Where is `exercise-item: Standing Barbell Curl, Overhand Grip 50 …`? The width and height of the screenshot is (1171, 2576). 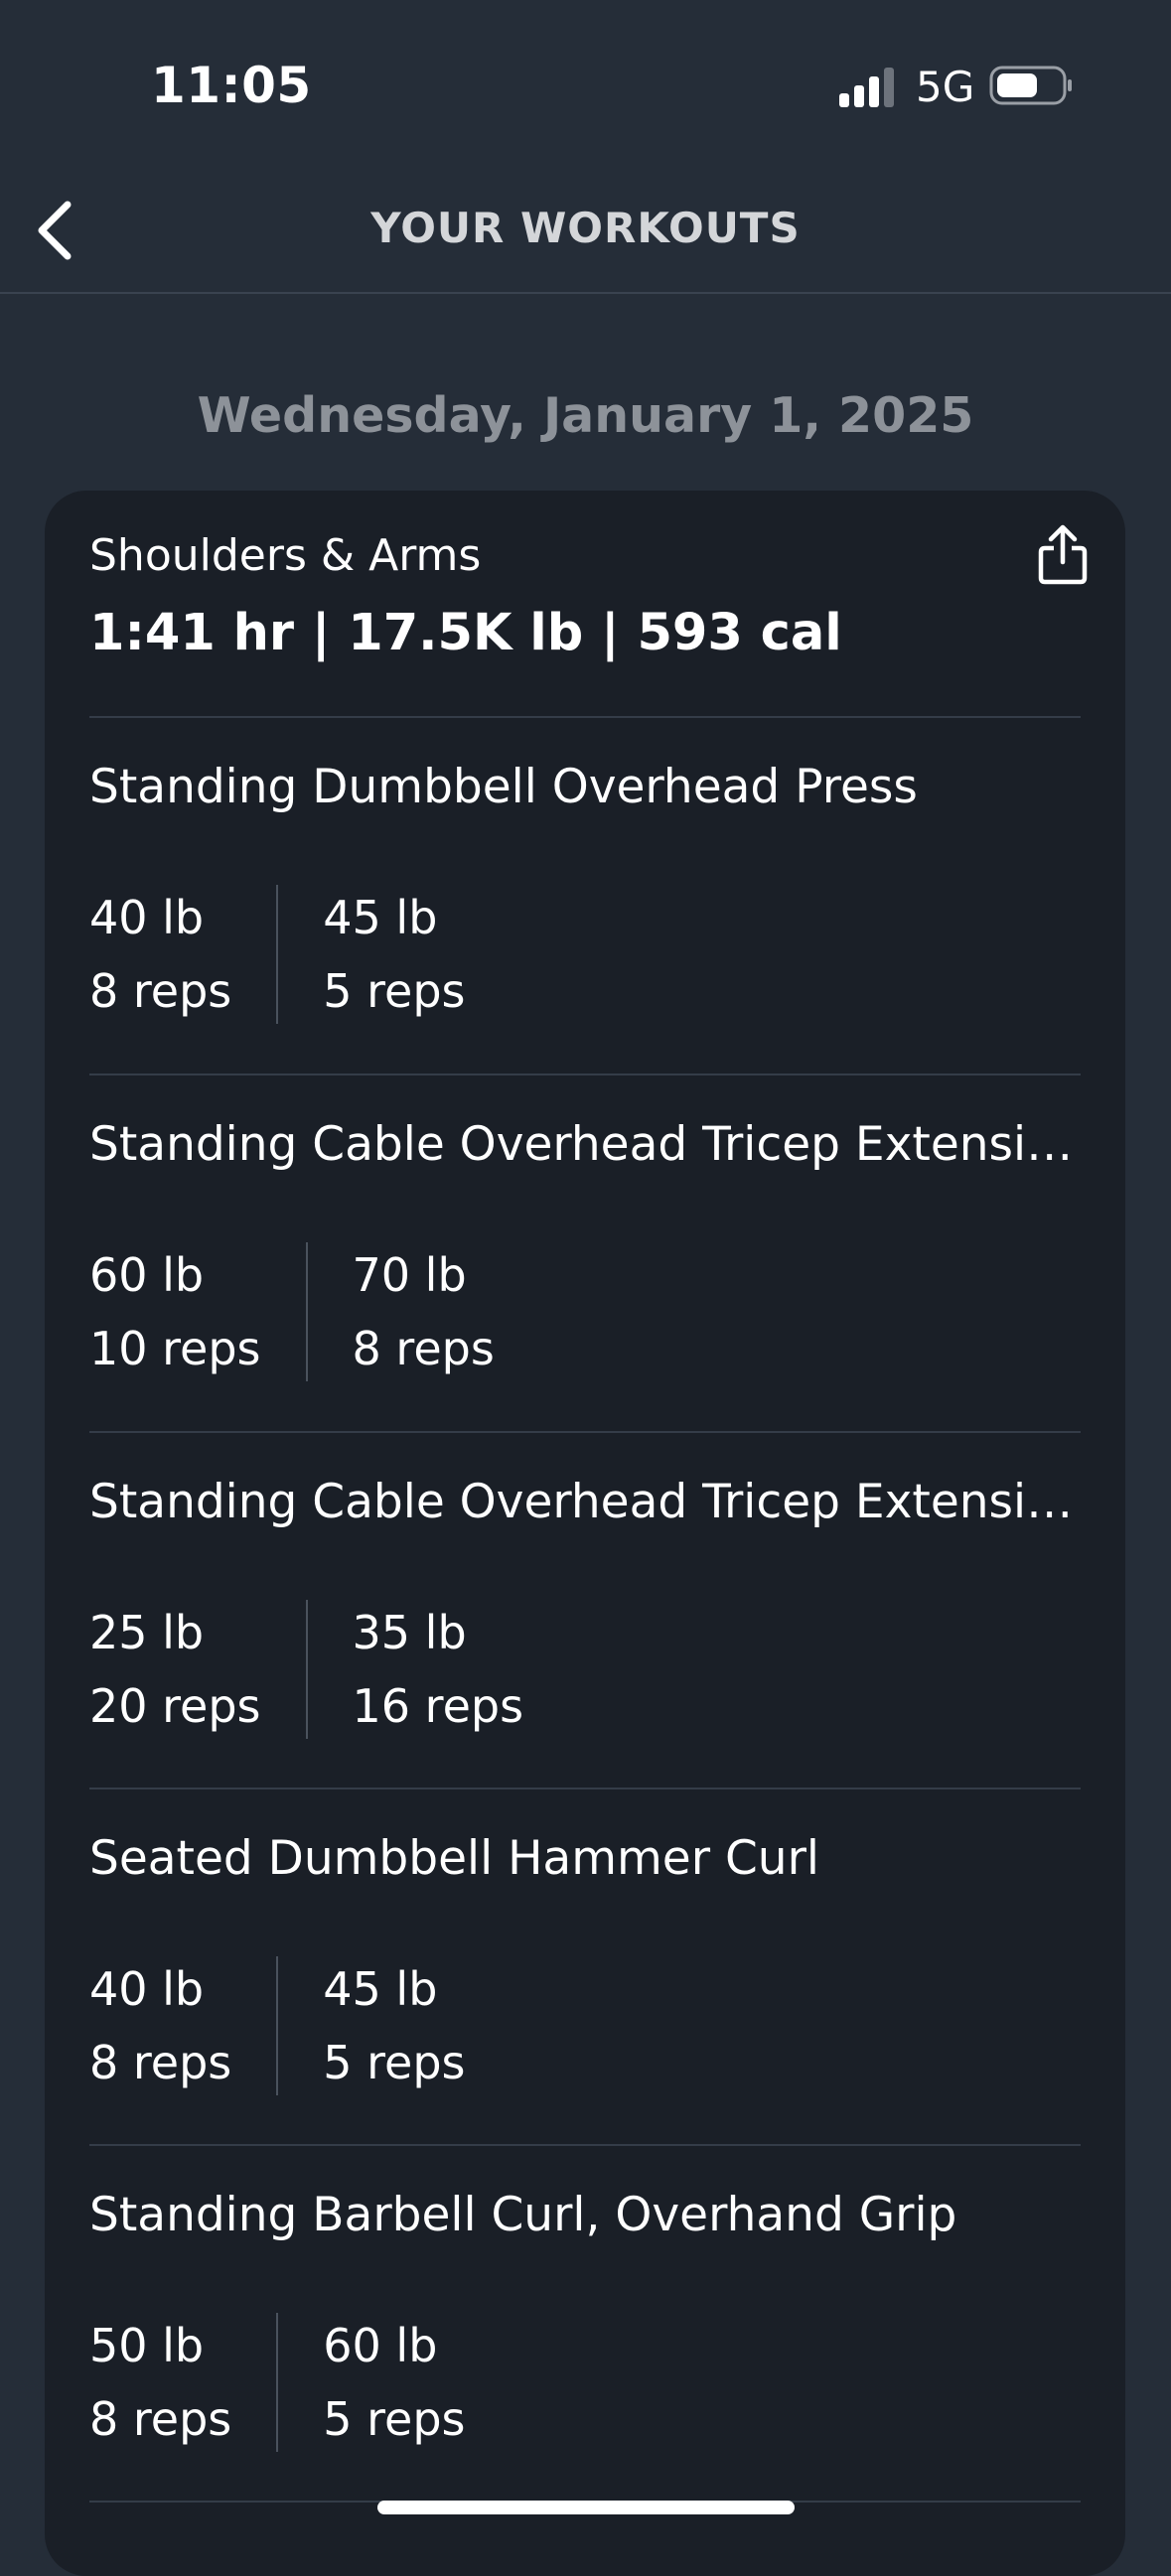 exercise-item: Standing Barbell Curl, Overhand Grip 50 … is located at coordinates (585, 2324).